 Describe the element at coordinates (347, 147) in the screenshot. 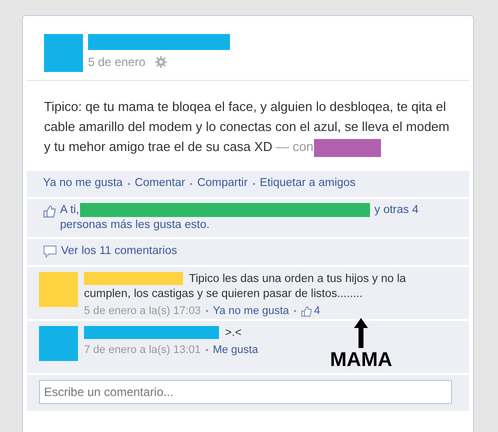

I see `redaction-bar` at that location.